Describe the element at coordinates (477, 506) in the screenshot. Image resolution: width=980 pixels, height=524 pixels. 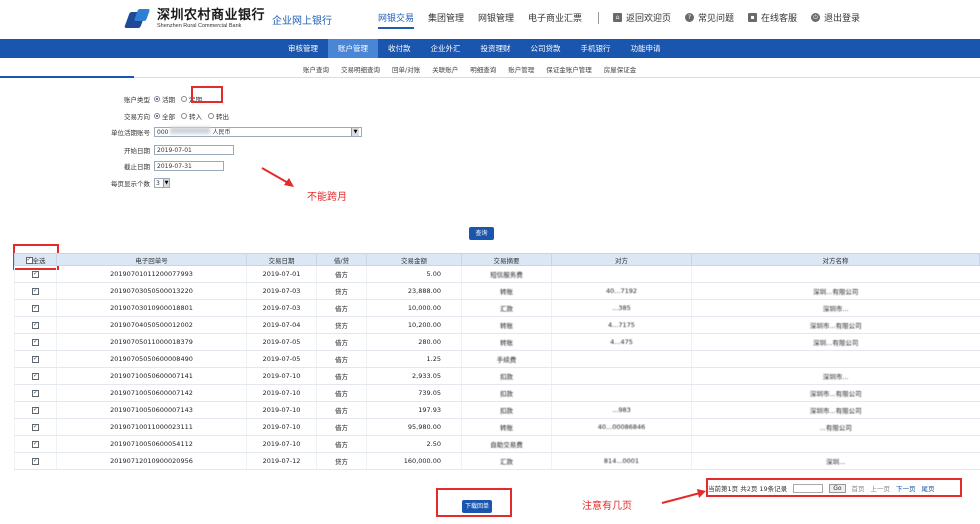
I see `download-receipt-button: 下载回单` at that location.